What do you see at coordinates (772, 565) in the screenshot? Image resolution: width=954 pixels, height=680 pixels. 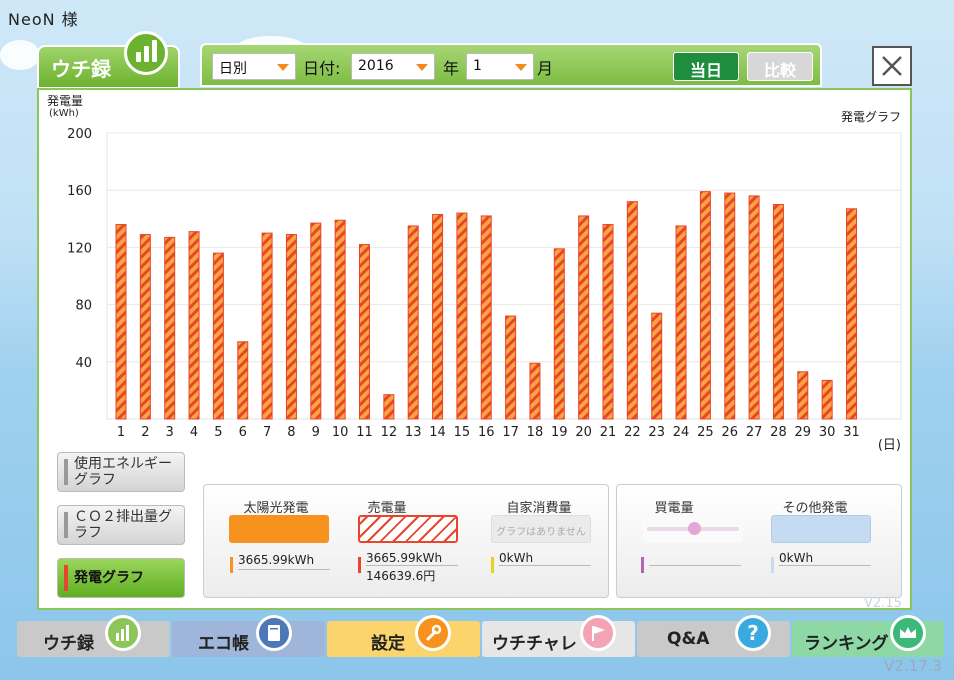 I see `other-generation-marker` at bounding box center [772, 565].